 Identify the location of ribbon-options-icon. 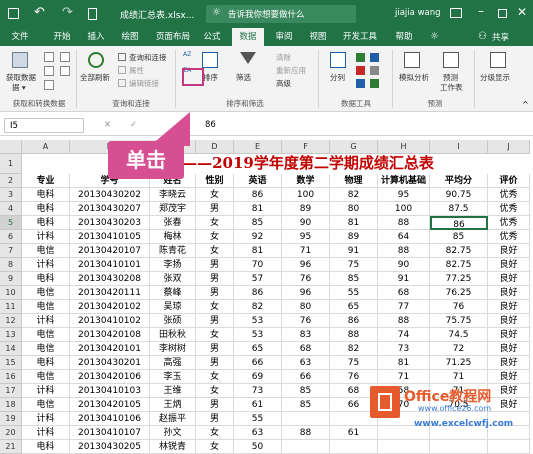
(456, 13).